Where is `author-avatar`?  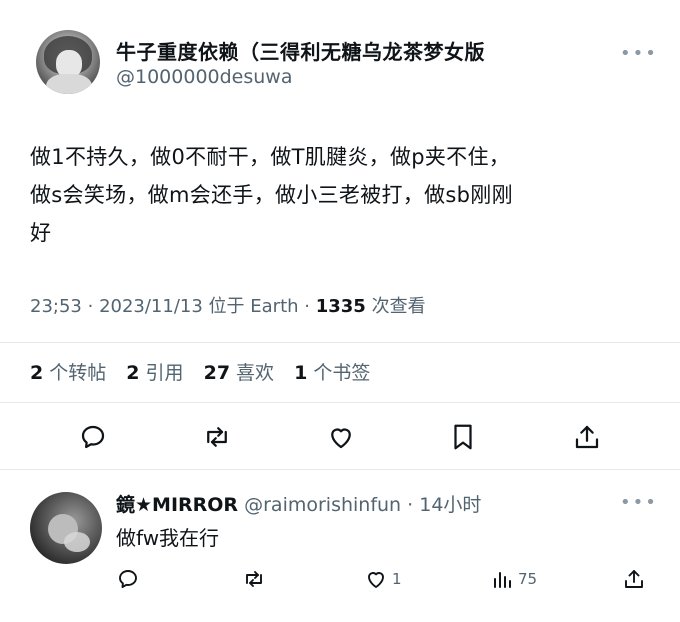
author-avatar is located at coordinates (68, 62).